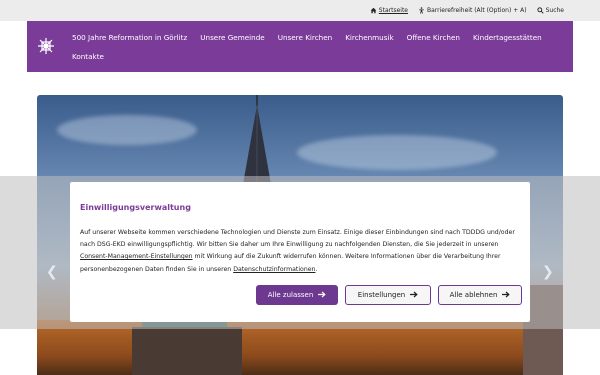 This screenshot has width=600, height=375. What do you see at coordinates (305, 37) in the screenshot?
I see `nav-item-kirchen: Unsere Kirchen` at bounding box center [305, 37].